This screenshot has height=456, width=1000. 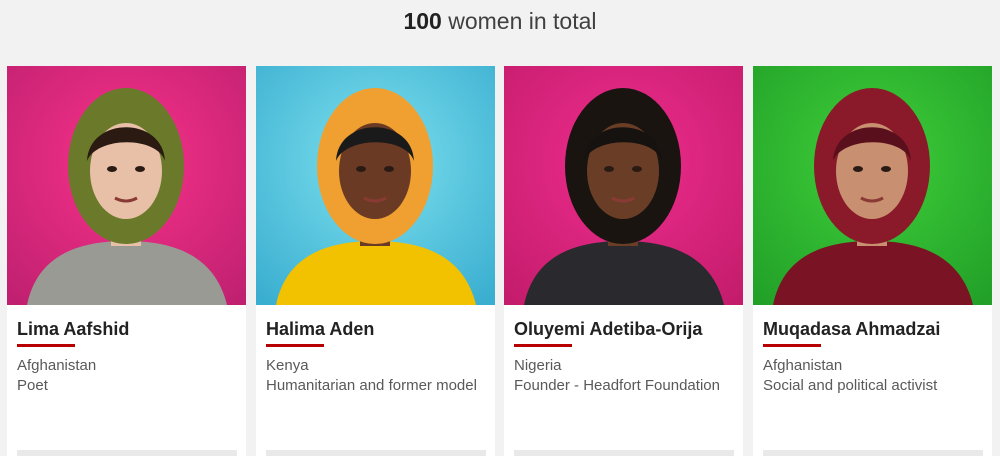 I want to click on profile-name: Oluyemi Adetiba-Orija, so click(x=623, y=329).